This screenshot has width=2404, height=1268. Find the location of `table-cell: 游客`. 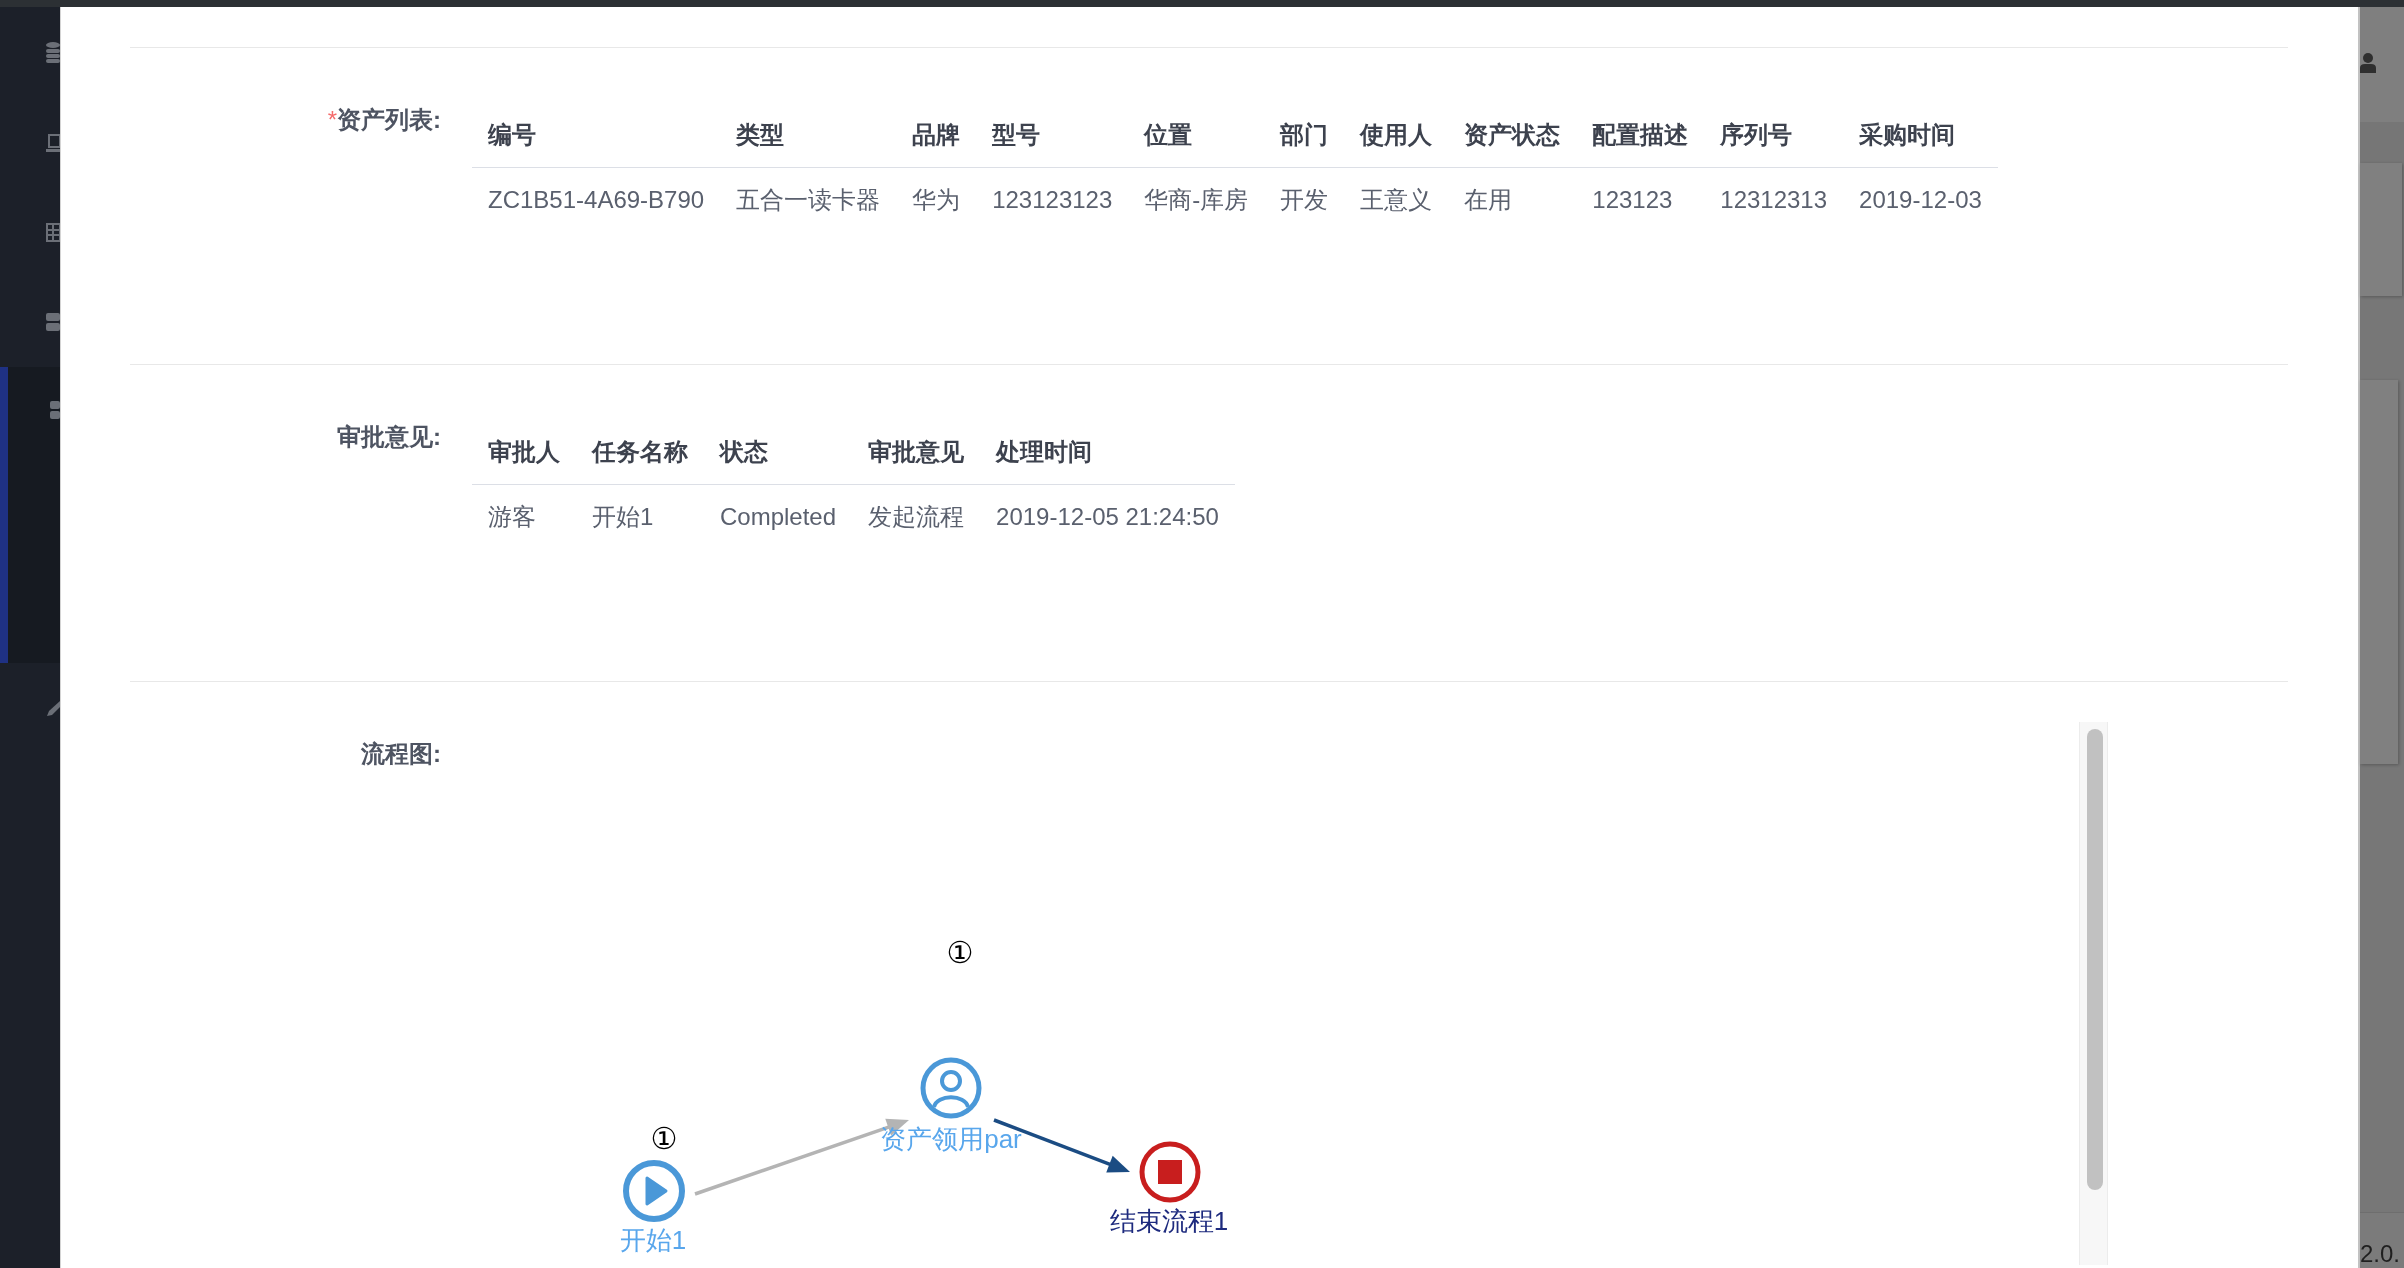

table-cell: 游客 is located at coordinates (524, 516).